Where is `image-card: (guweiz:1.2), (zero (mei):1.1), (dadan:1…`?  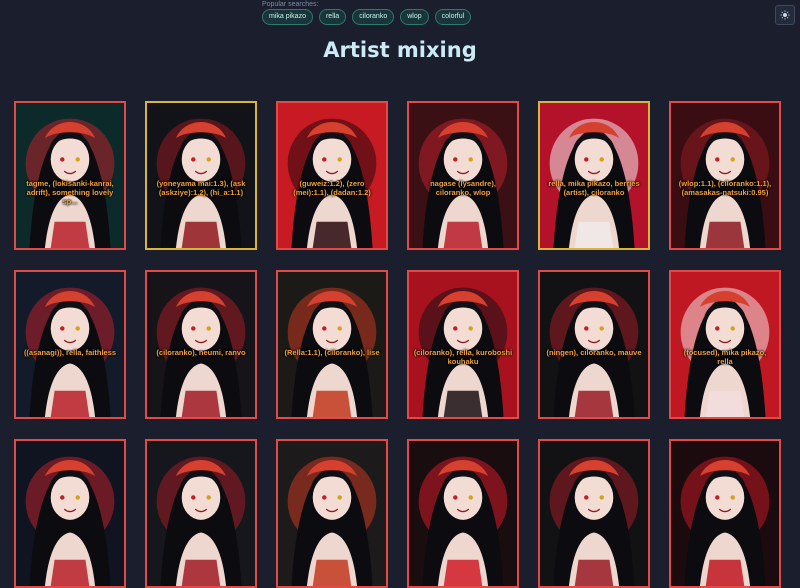
image-card: (guweiz:1.2), (zero (mei):1.1), (dadan:1… is located at coordinates (332, 175).